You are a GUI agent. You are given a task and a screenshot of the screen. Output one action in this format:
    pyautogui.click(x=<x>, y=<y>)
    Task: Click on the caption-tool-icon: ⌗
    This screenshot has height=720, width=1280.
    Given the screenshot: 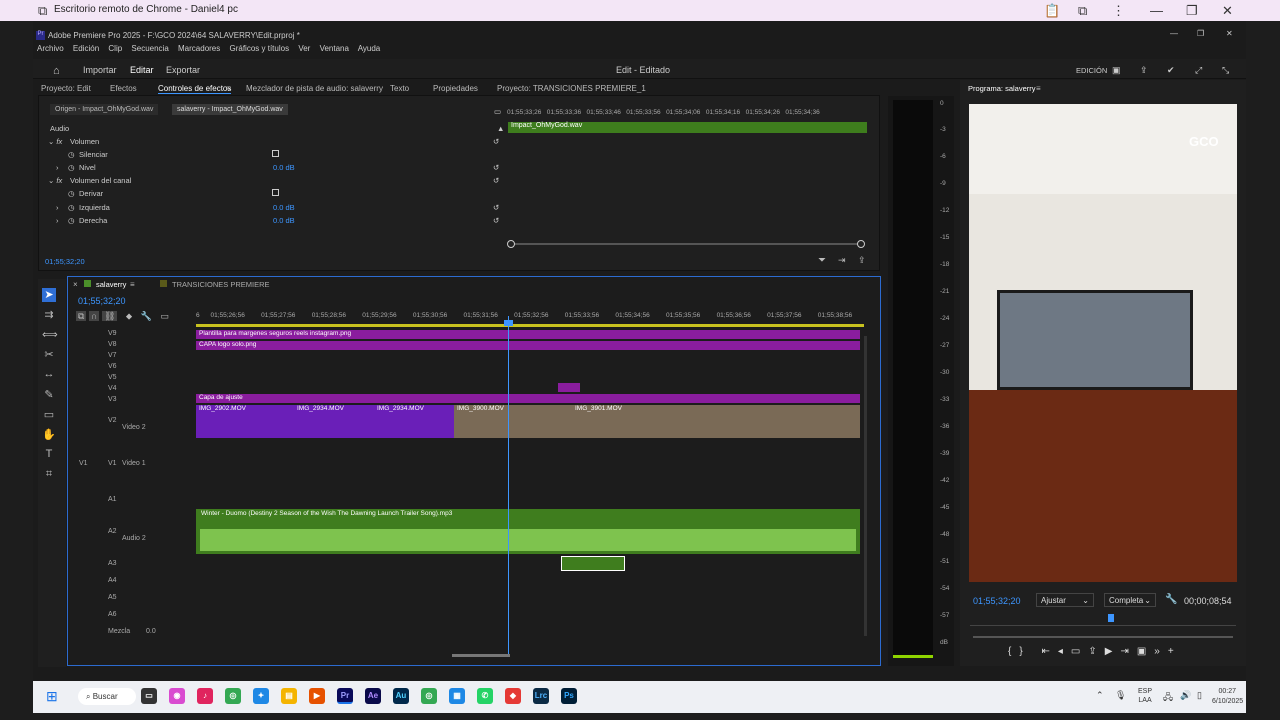 What is the action you would take?
    pyautogui.click(x=49, y=475)
    